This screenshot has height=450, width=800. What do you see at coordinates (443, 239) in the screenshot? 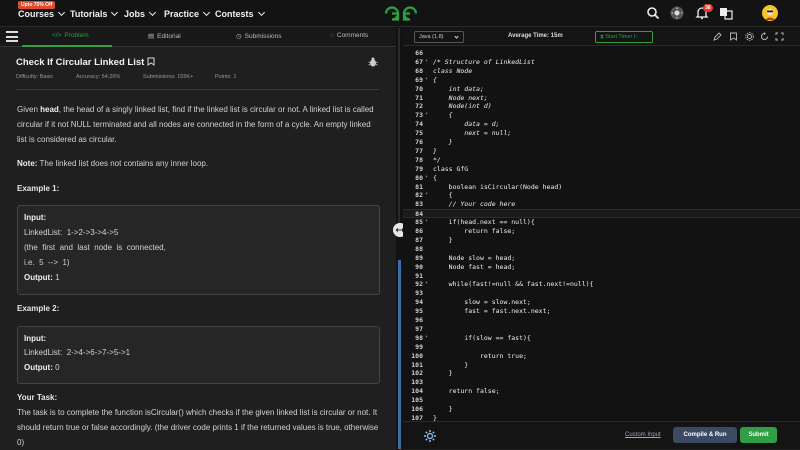
I see `code-text: }` at bounding box center [443, 239].